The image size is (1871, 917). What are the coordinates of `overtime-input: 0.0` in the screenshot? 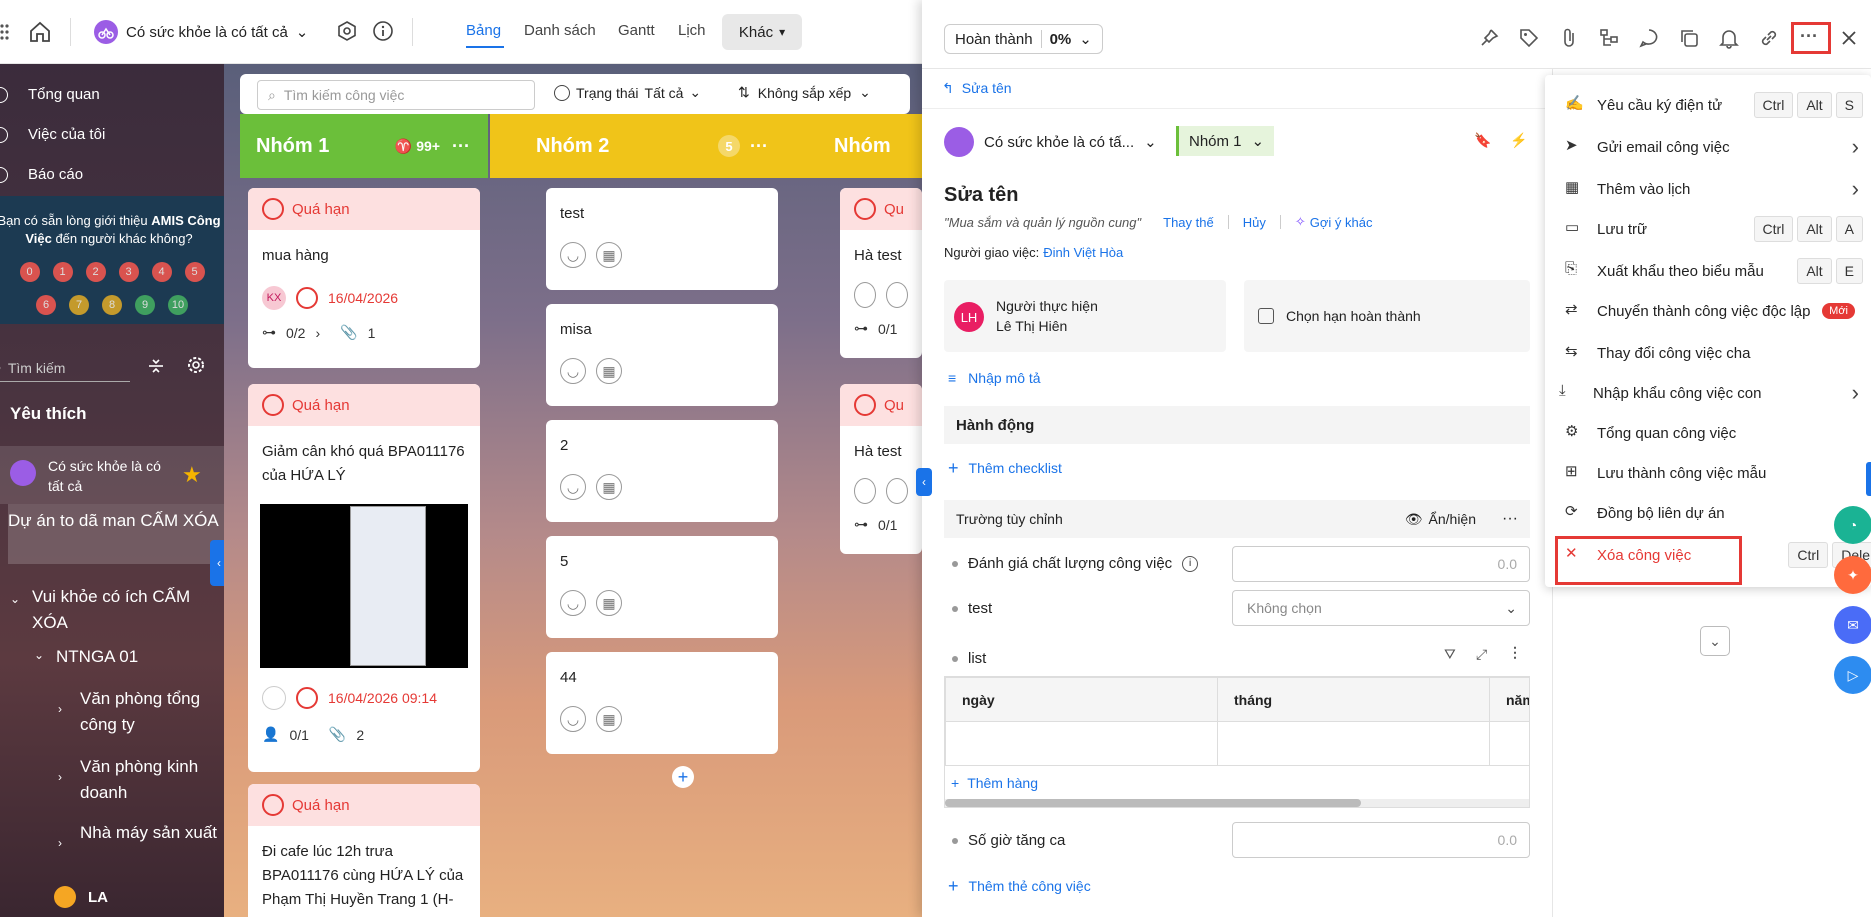 It's located at (1381, 840).